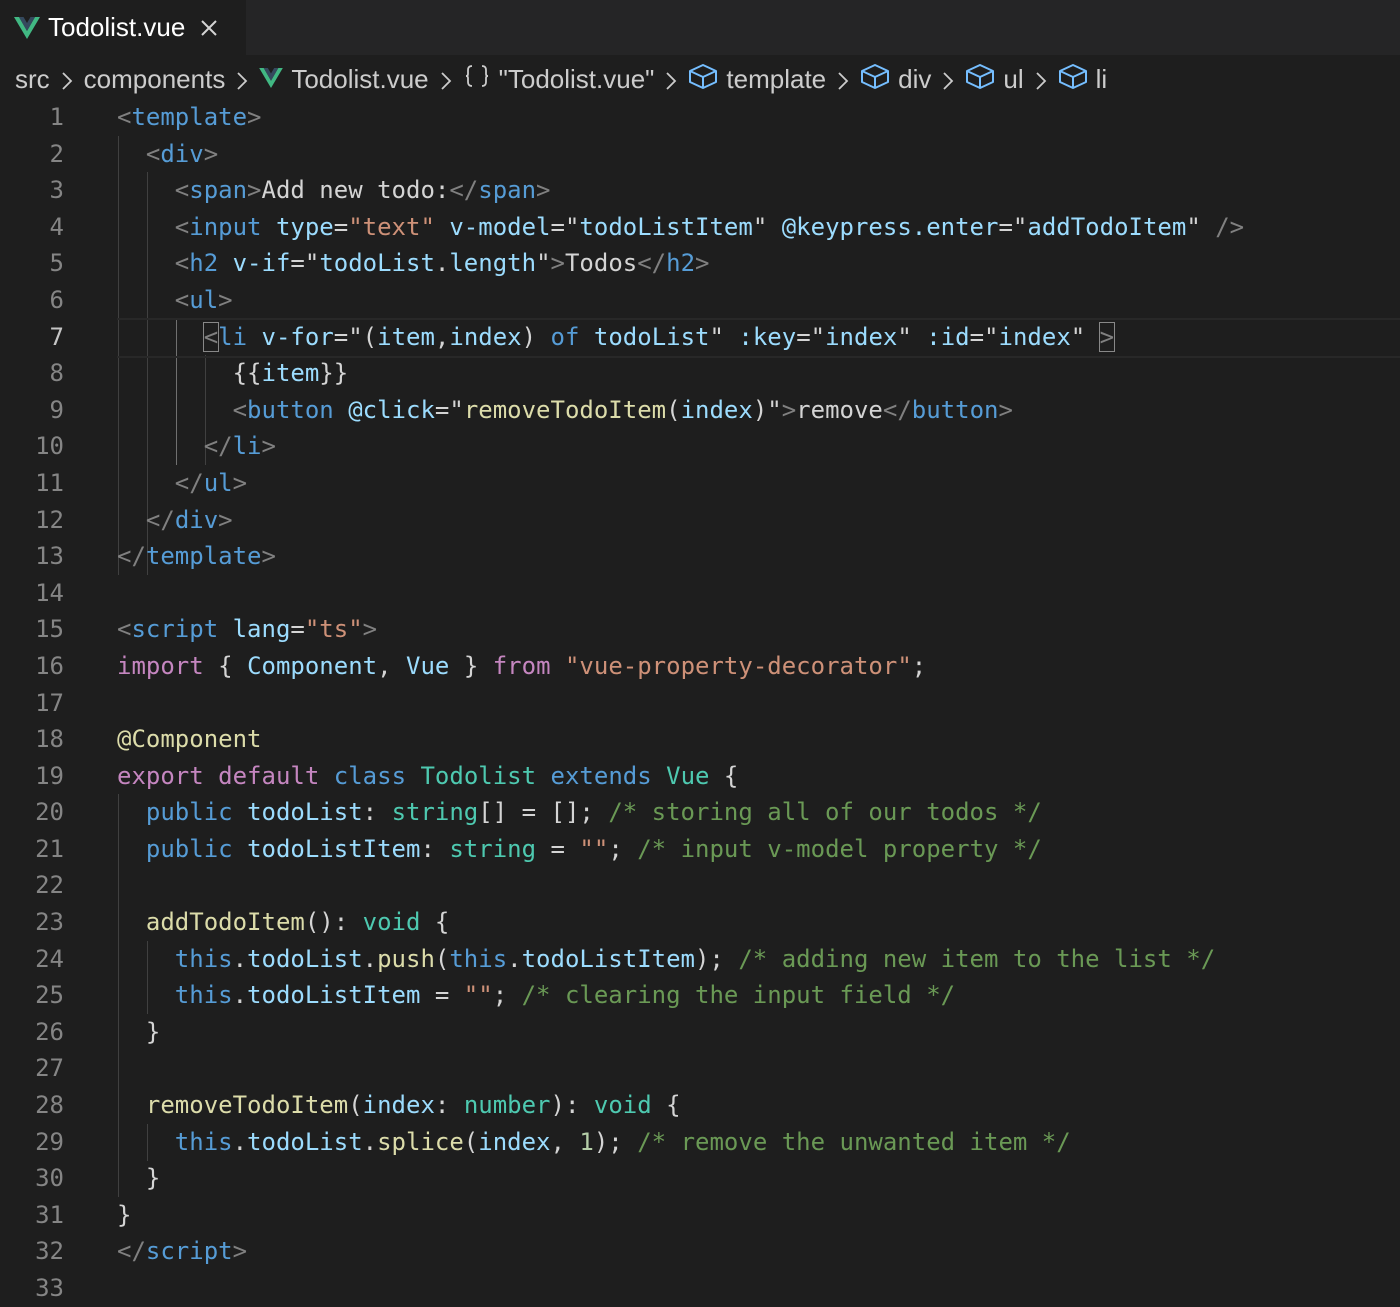 The width and height of the screenshot is (1400, 1307). Describe the element at coordinates (700, 483) in the screenshot. I see `code-line: 11 </ul>` at that location.